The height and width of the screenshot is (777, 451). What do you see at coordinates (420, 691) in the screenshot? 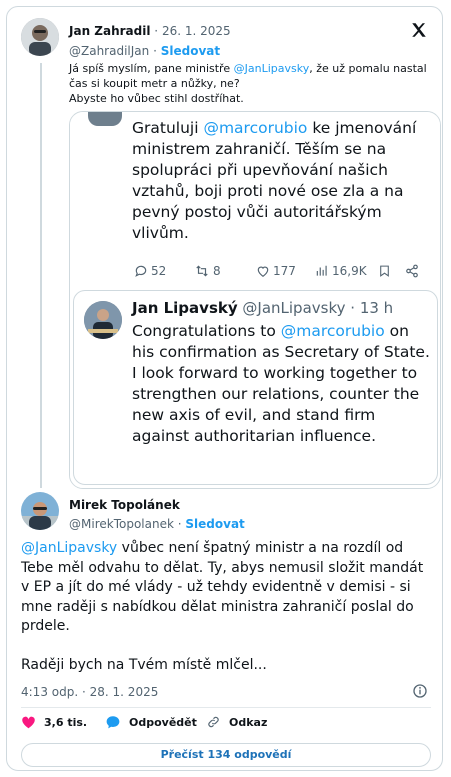
I see `info-icon` at bounding box center [420, 691].